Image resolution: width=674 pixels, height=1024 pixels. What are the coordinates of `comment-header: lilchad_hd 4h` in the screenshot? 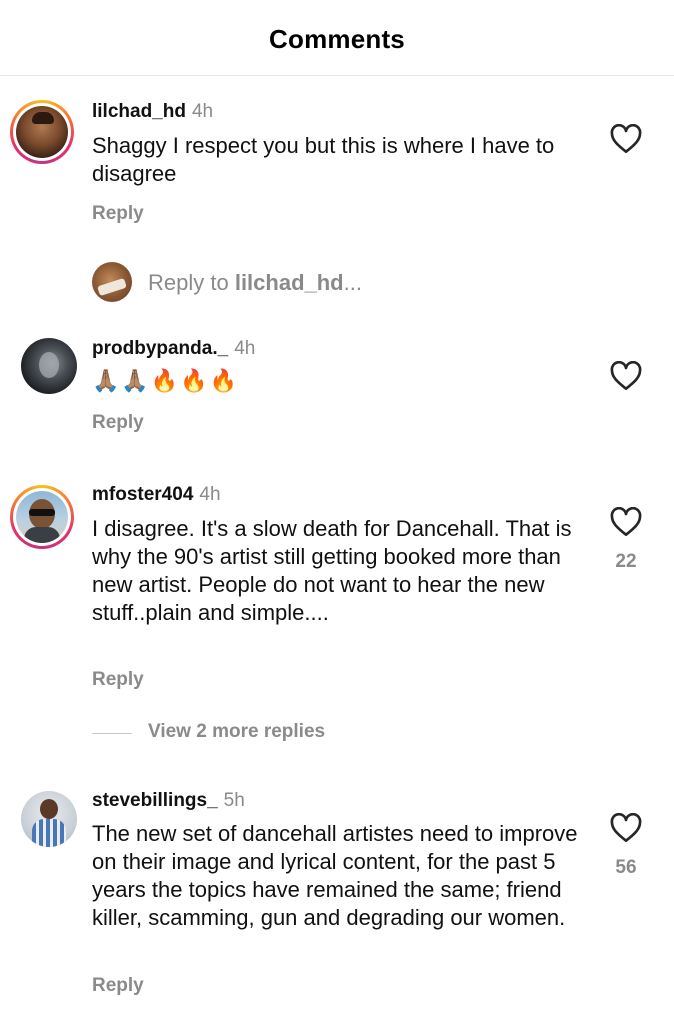 It's located at (152, 112).